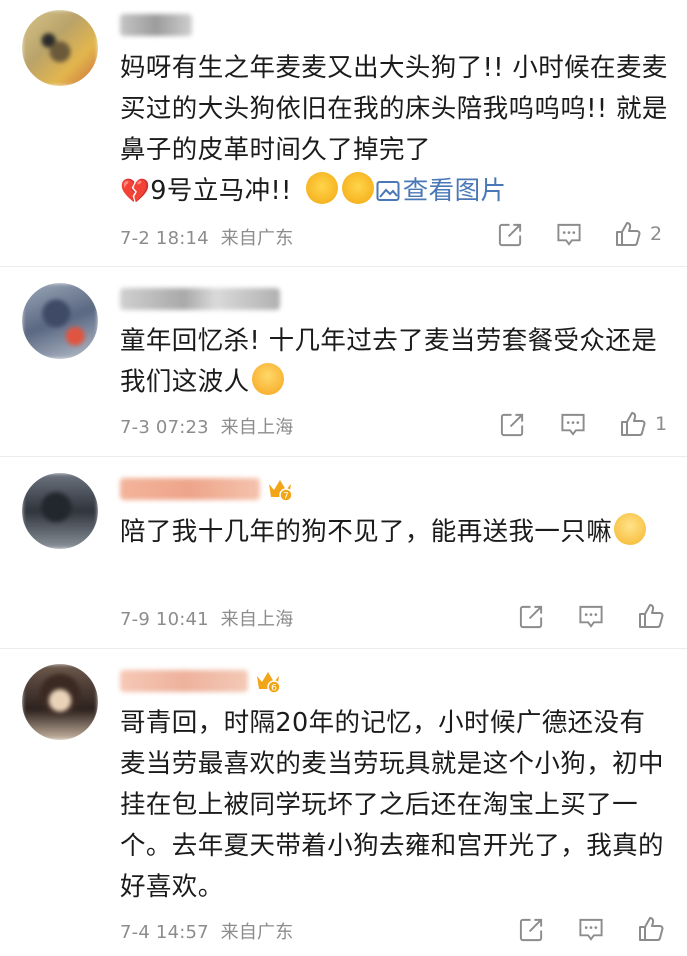  What do you see at coordinates (389, 361) in the screenshot?
I see `comment-text: 童年回忆杀! 十几年过去了麦当劳套餐受众还是我们这波人` at bounding box center [389, 361].